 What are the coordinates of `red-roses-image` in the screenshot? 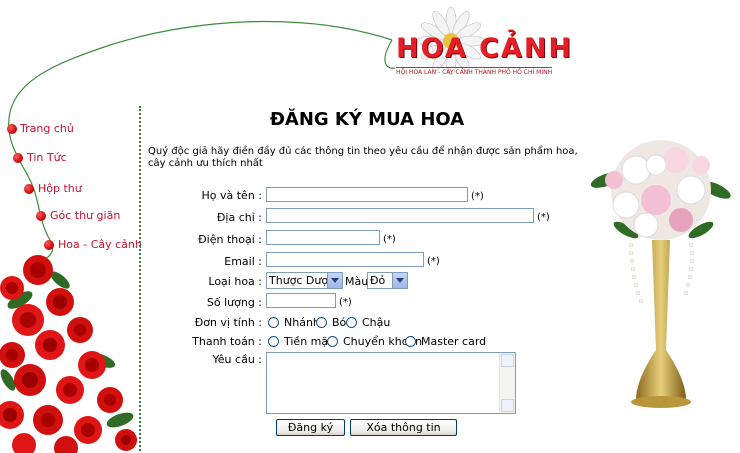 It's located at (68, 354).